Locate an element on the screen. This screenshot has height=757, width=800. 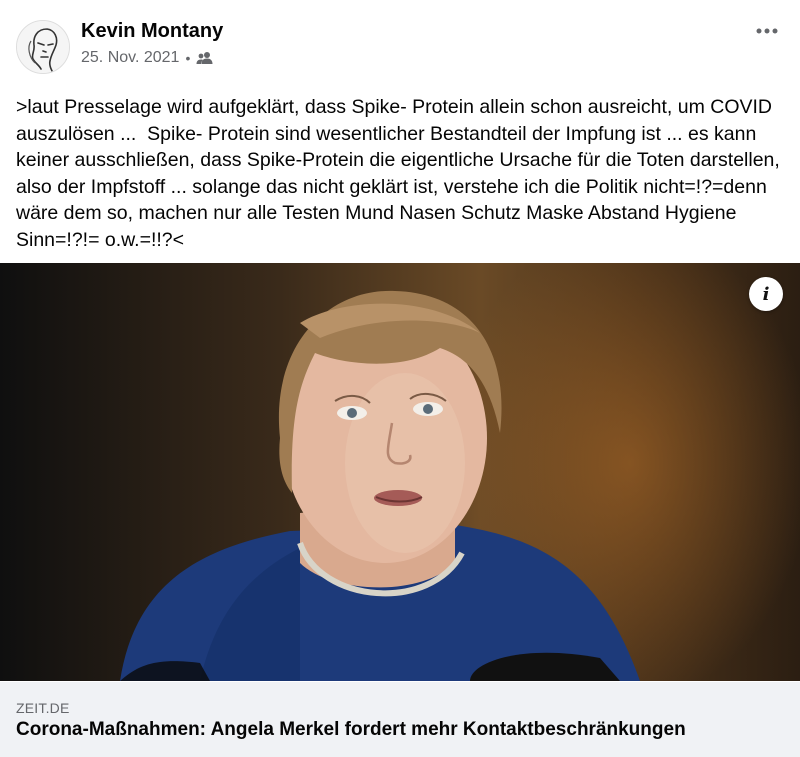
author-avatar is located at coordinates (43, 47).